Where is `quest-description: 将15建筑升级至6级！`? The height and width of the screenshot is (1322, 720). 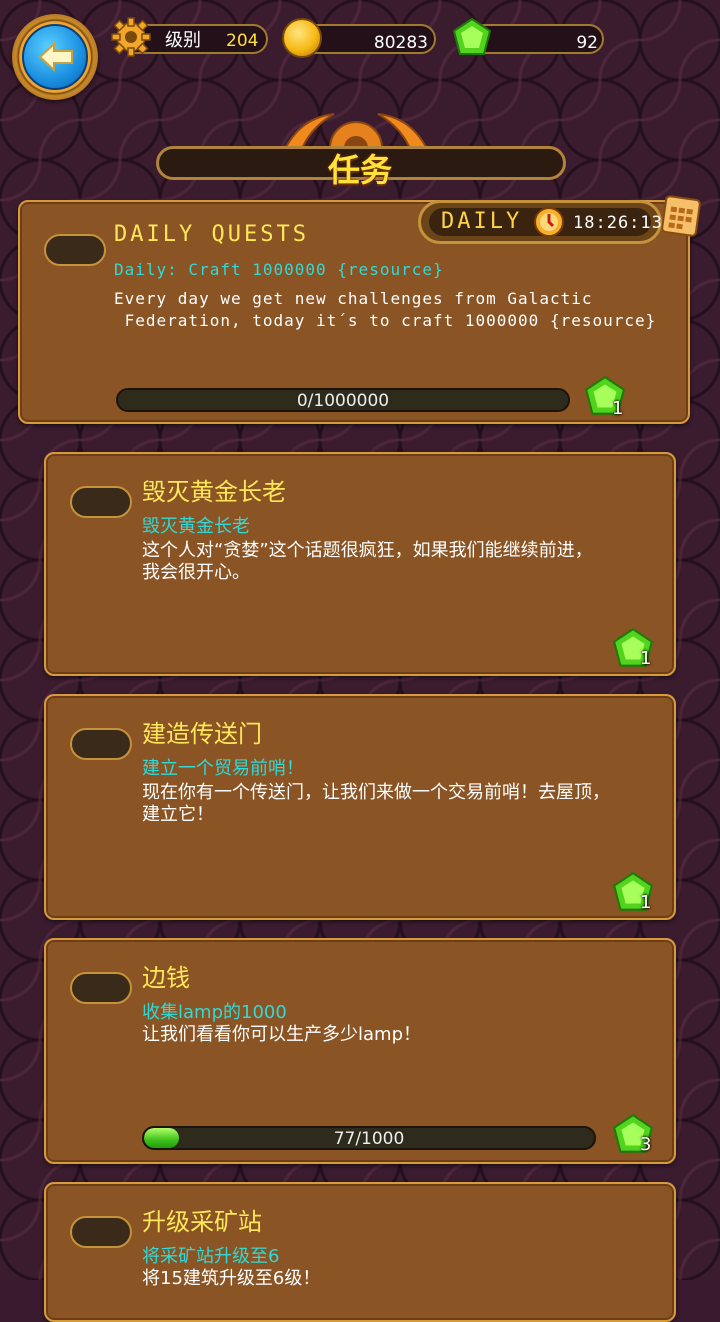
quest-description: 将15建筑升级至6级！ is located at coordinates (231, 1278).